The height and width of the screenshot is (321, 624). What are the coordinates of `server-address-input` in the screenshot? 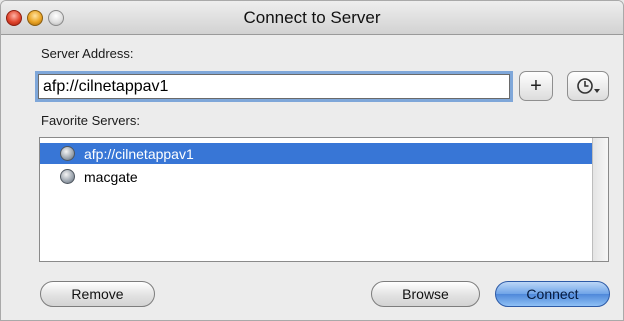 It's located at (274, 86).